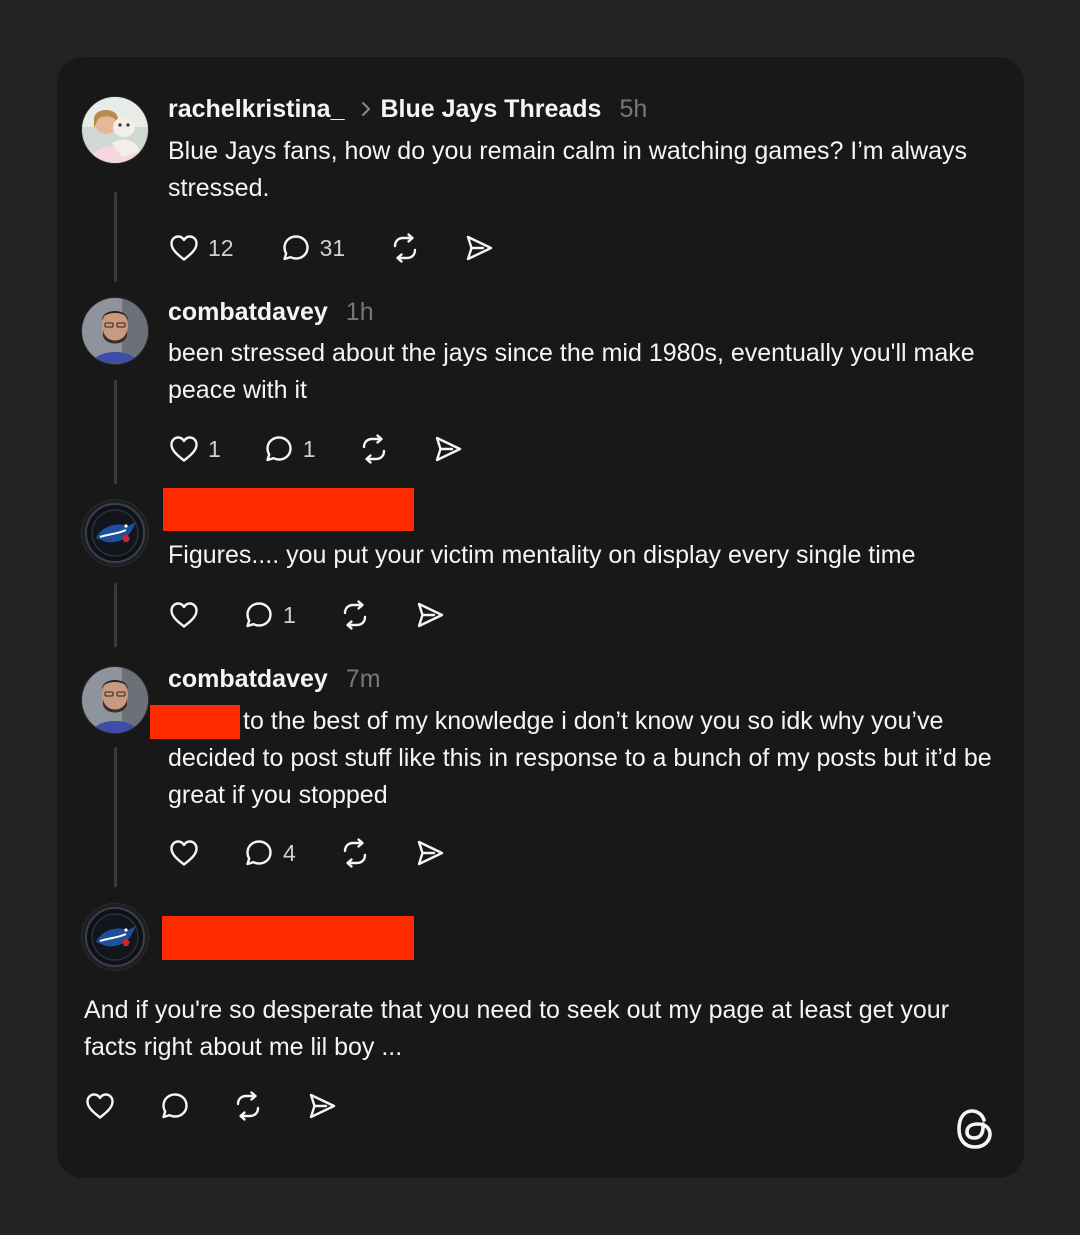  I want to click on reply-button: 4, so click(269, 853).